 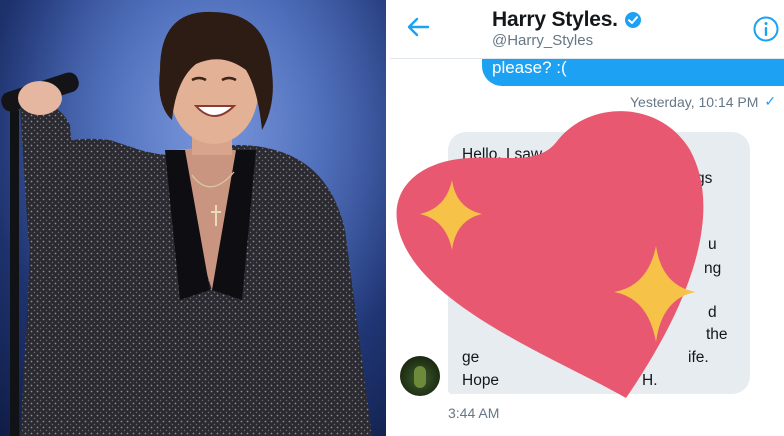 What do you see at coordinates (502, 154) in the screenshot?
I see `received-line: Hello, I saw` at bounding box center [502, 154].